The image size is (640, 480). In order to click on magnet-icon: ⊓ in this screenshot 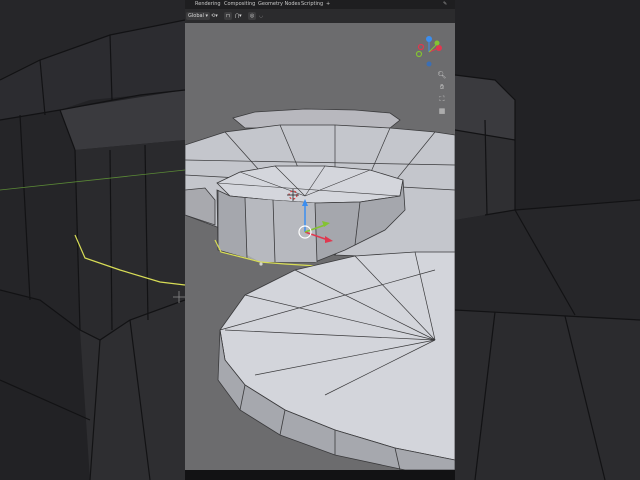, I will do `click(228, 16)`.